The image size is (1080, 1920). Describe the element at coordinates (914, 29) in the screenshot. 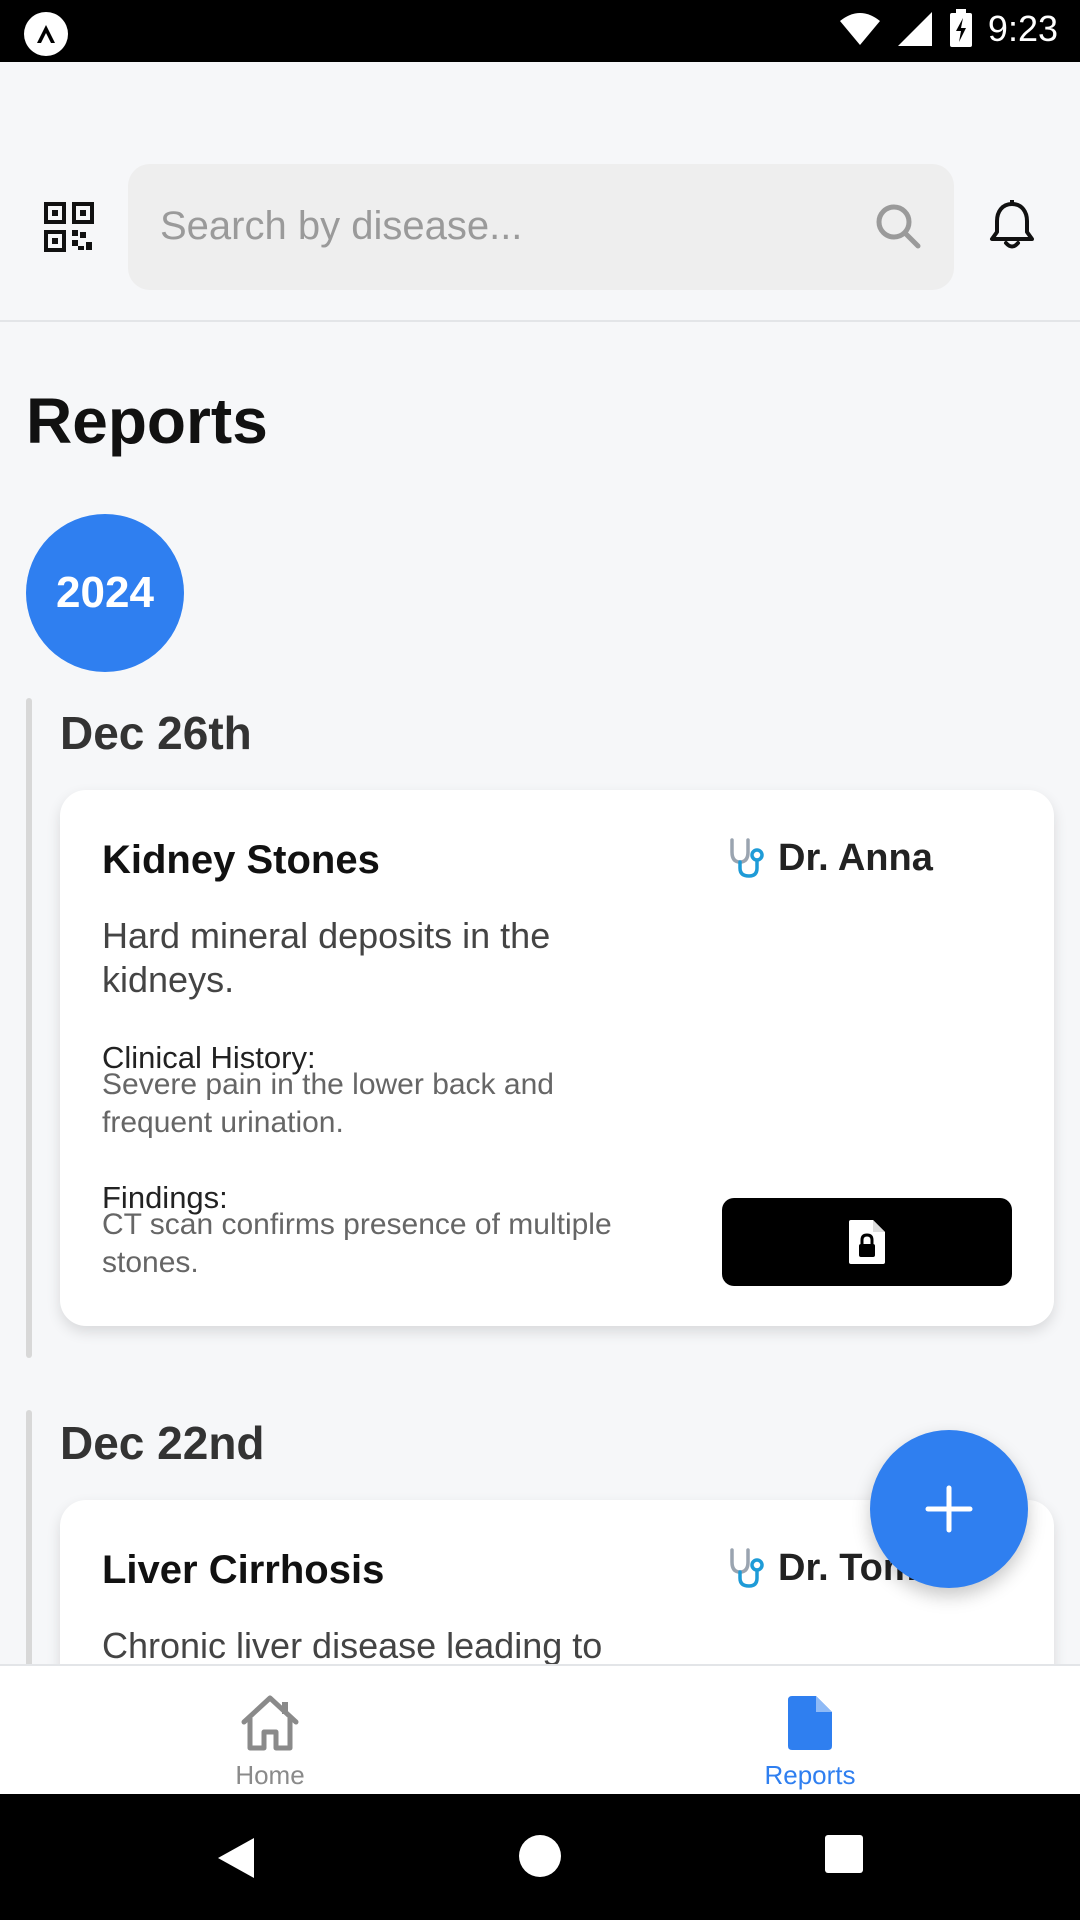

I see `cellular-signal-icon` at that location.